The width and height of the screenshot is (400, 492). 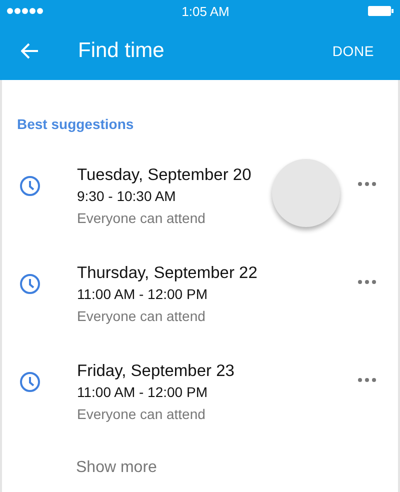 What do you see at coordinates (353, 51) in the screenshot?
I see `done-button: DONE` at bounding box center [353, 51].